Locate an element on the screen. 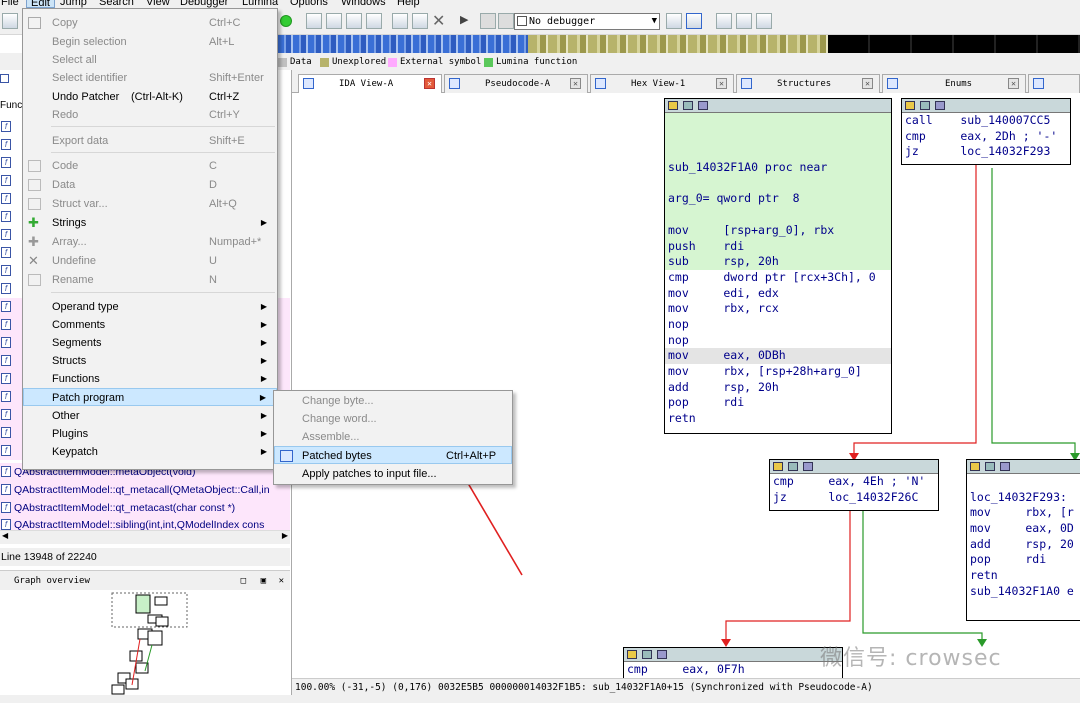 This screenshot has height=703, width=1080. image-icon is located at coordinates (420, 21).